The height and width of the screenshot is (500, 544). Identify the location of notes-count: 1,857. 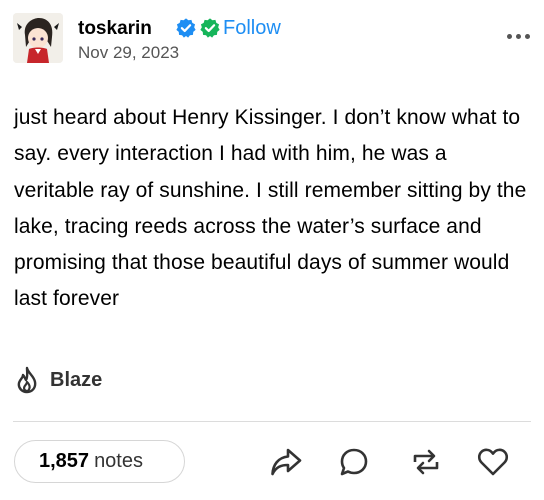
(64, 461).